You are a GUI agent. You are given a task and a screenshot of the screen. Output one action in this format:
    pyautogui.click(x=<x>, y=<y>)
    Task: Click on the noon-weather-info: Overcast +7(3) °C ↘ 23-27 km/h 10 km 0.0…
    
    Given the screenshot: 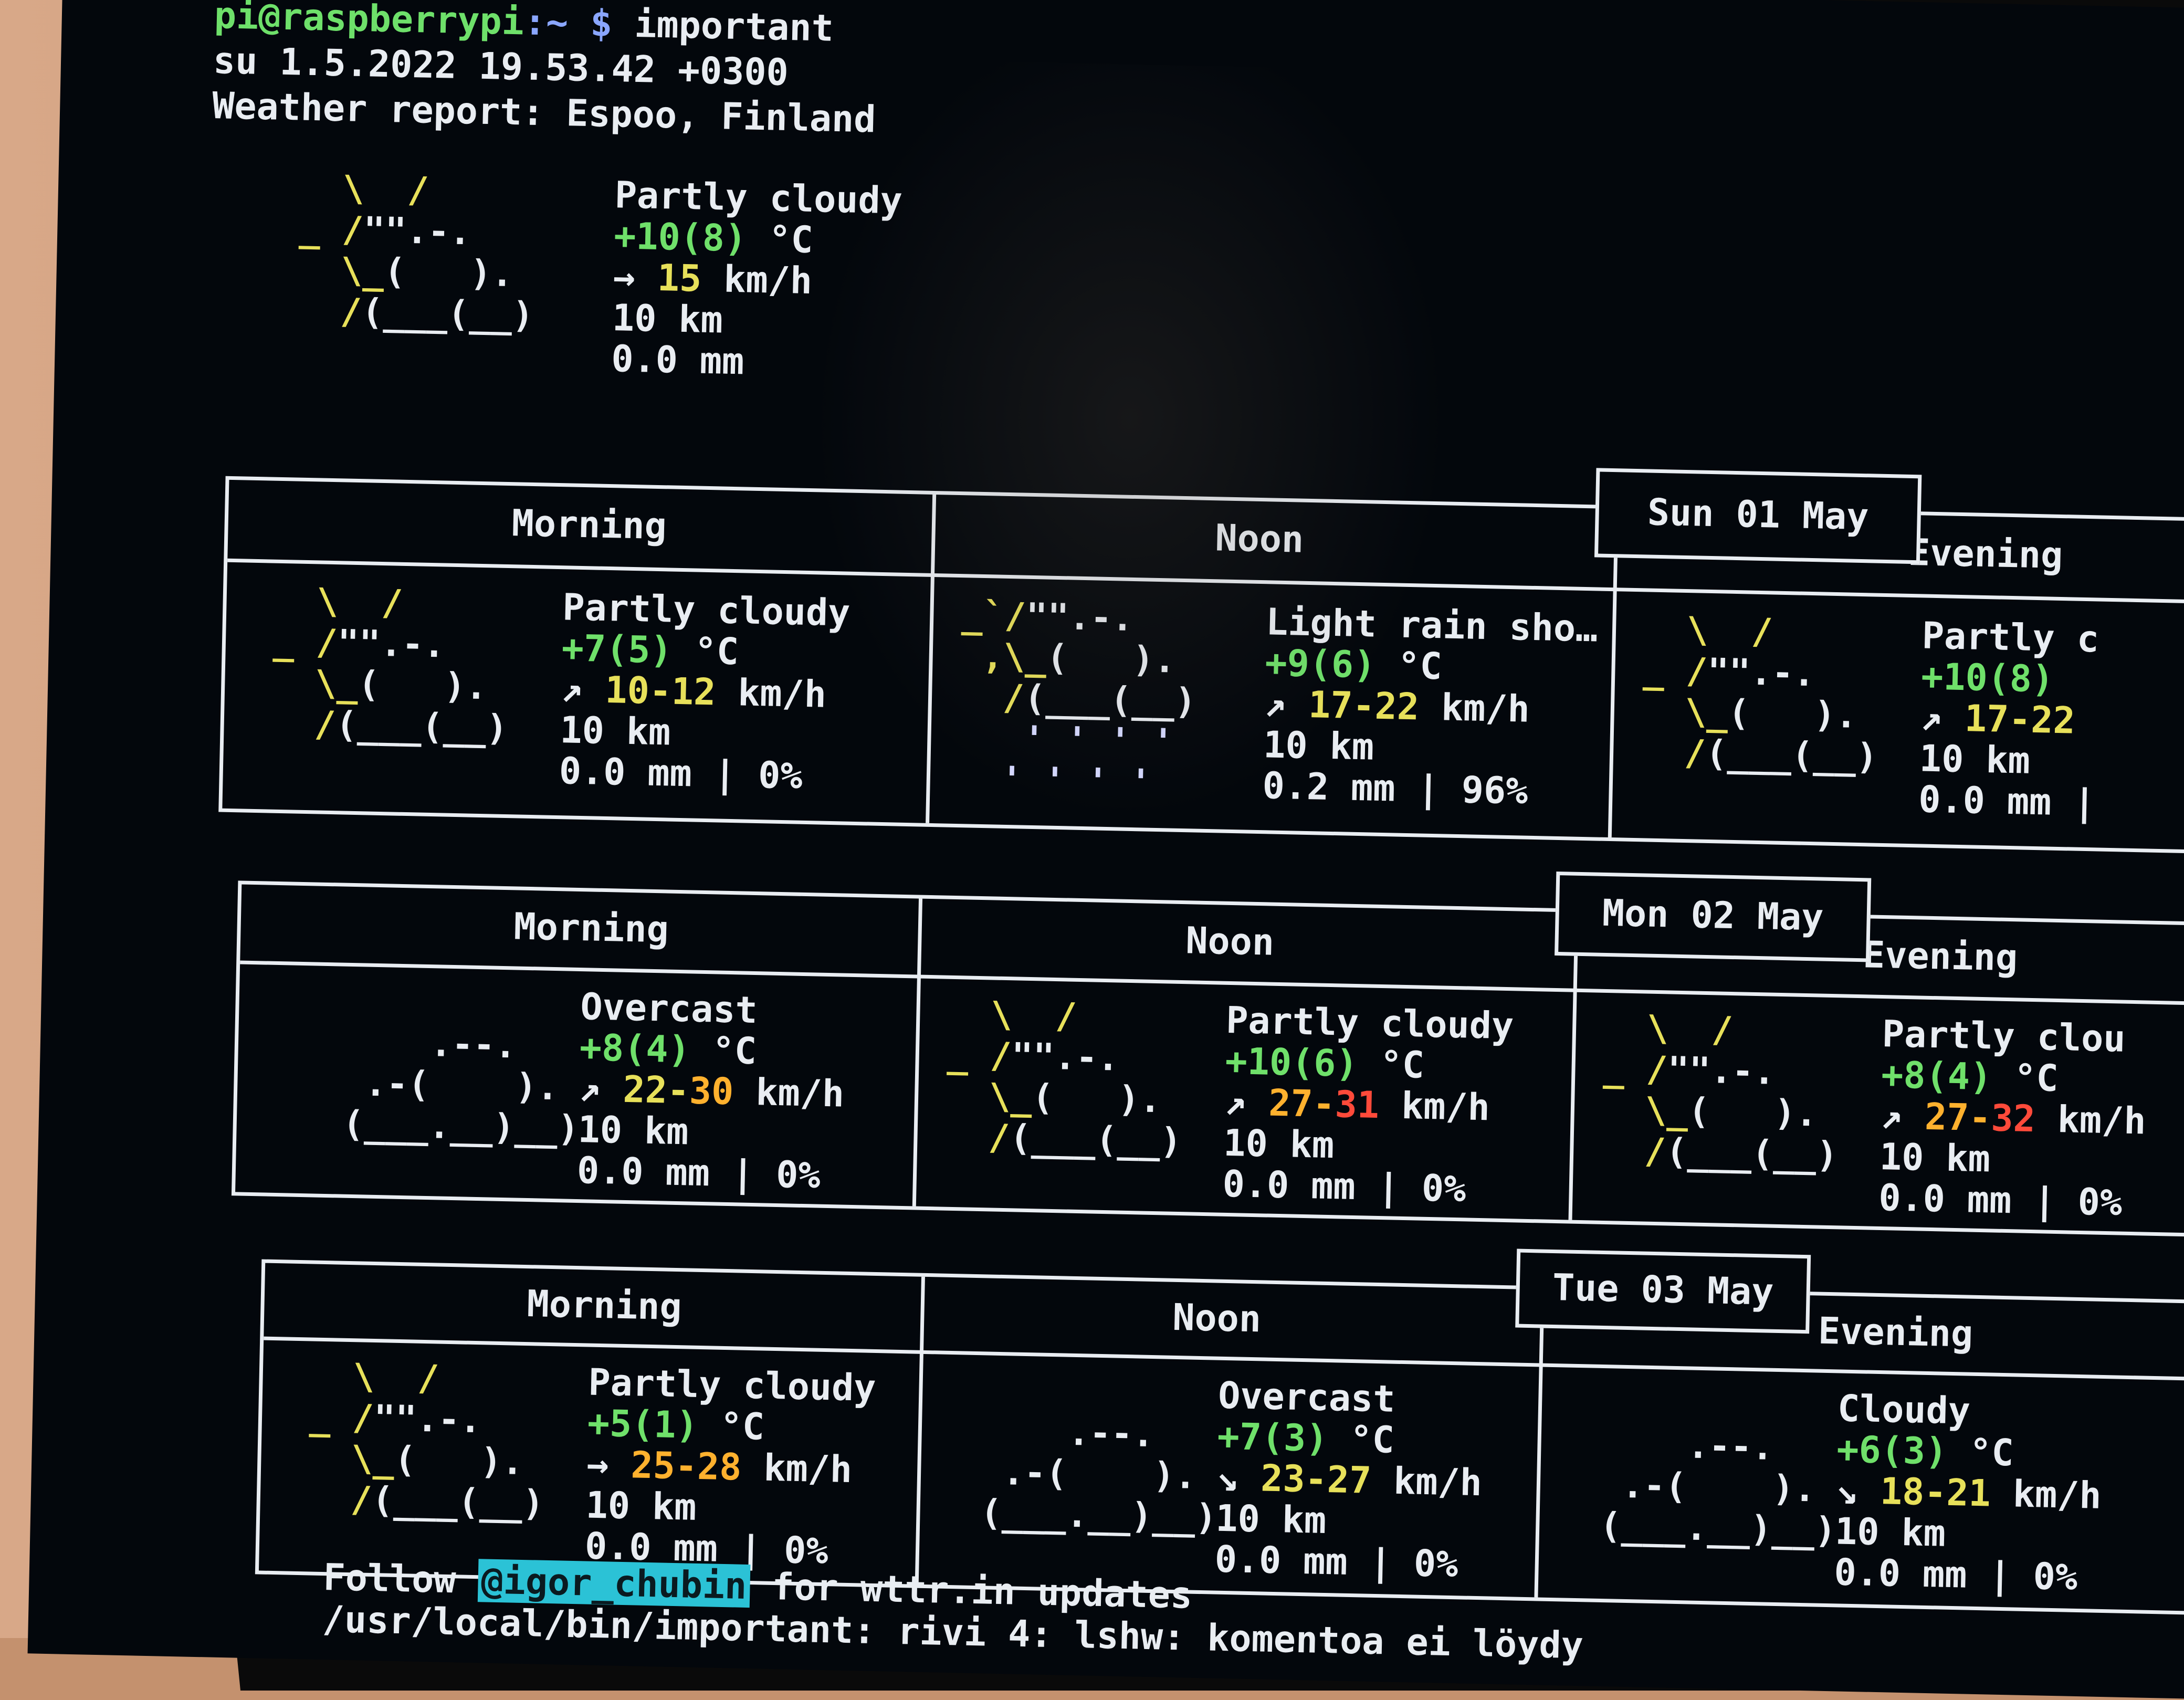 What is the action you would take?
    pyautogui.click(x=1348, y=1479)
    